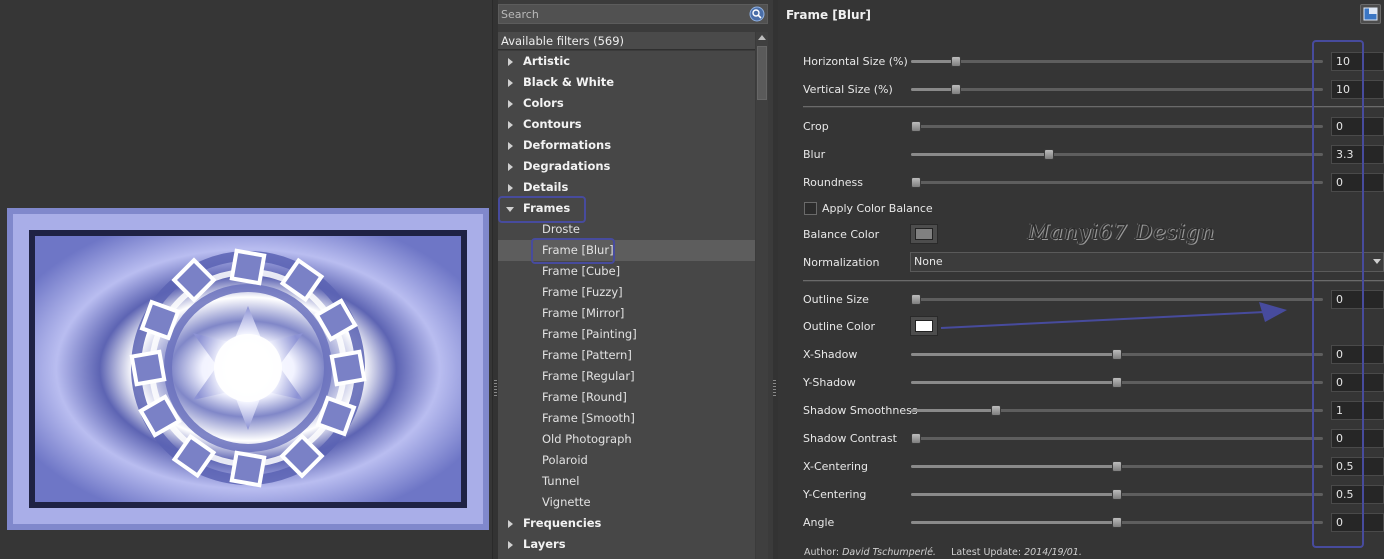 Image resolution: width=1384 pixels, height=559 pixels. Describe the element at coordinates (1370, 14) in the screenshot. I see `window-mode-button` at that location.